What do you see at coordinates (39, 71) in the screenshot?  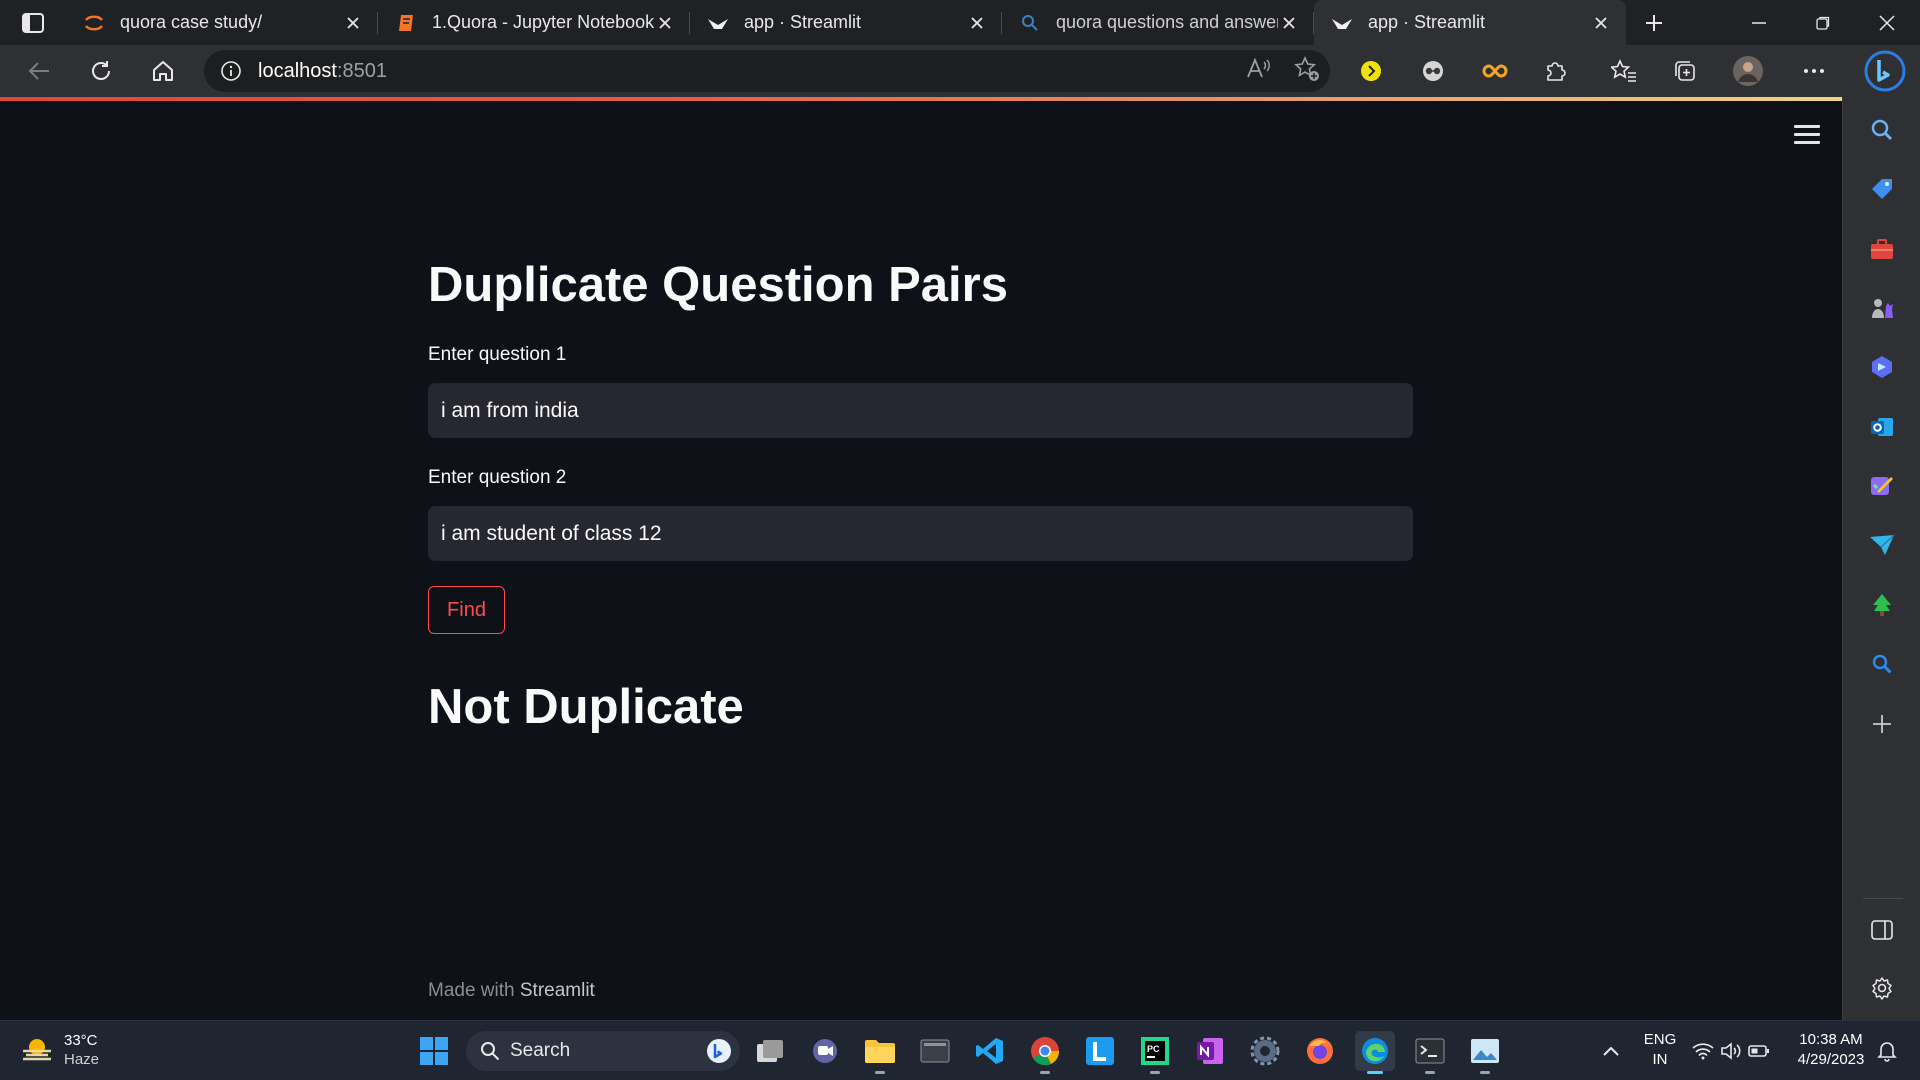 I see `back-button` at bounding box center [39, 71].